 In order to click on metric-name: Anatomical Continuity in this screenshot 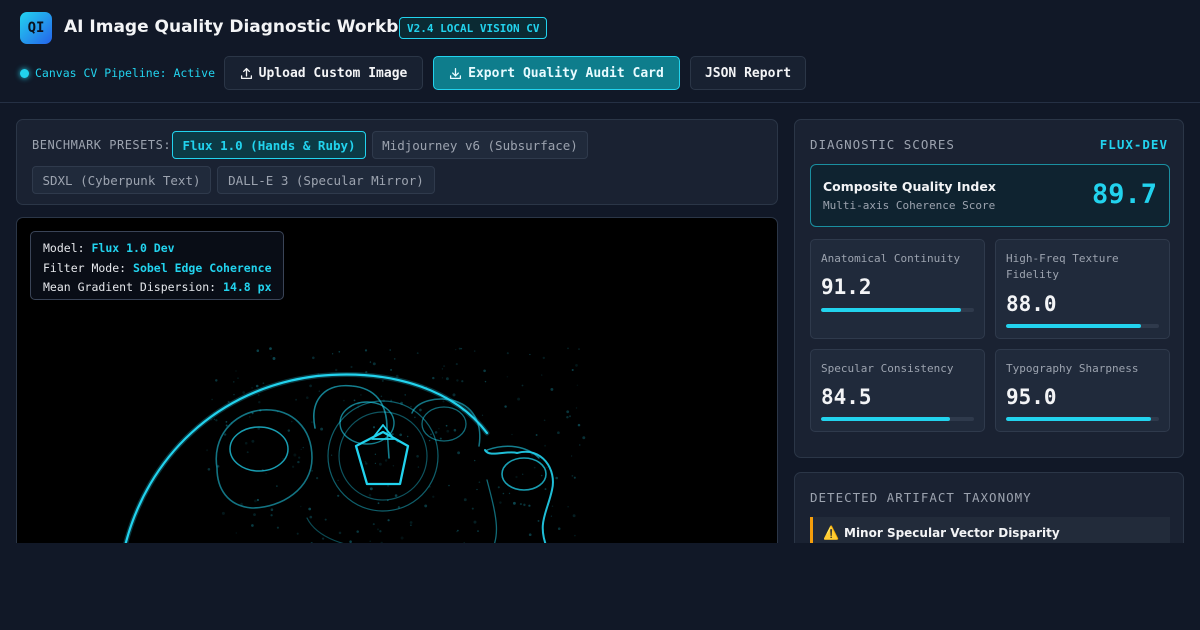, I will do `click(891, 258)`.